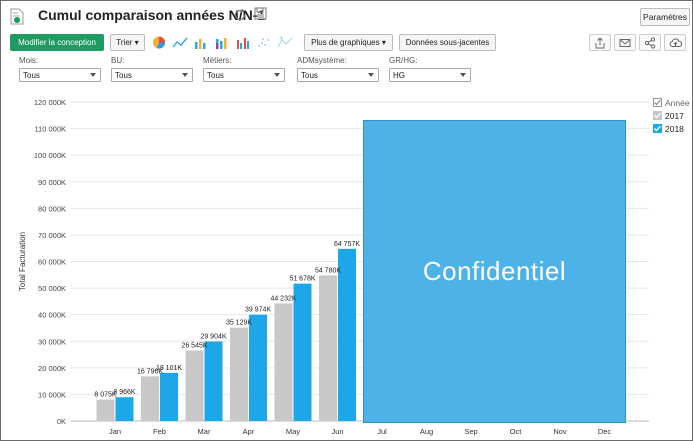  What do you see at coordinates (213, 337) in the screenshot?
I see `data-label: 29 904K` at bounding box center [213, 337].